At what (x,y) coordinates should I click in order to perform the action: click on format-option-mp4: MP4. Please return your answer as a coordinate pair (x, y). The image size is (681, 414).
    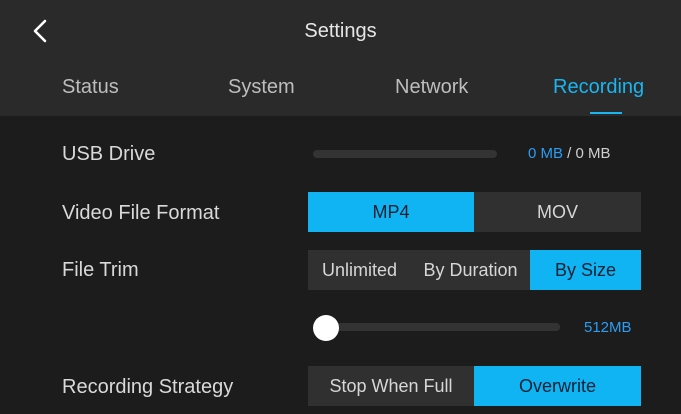
    Looking at the image, I should click on (391, 212).